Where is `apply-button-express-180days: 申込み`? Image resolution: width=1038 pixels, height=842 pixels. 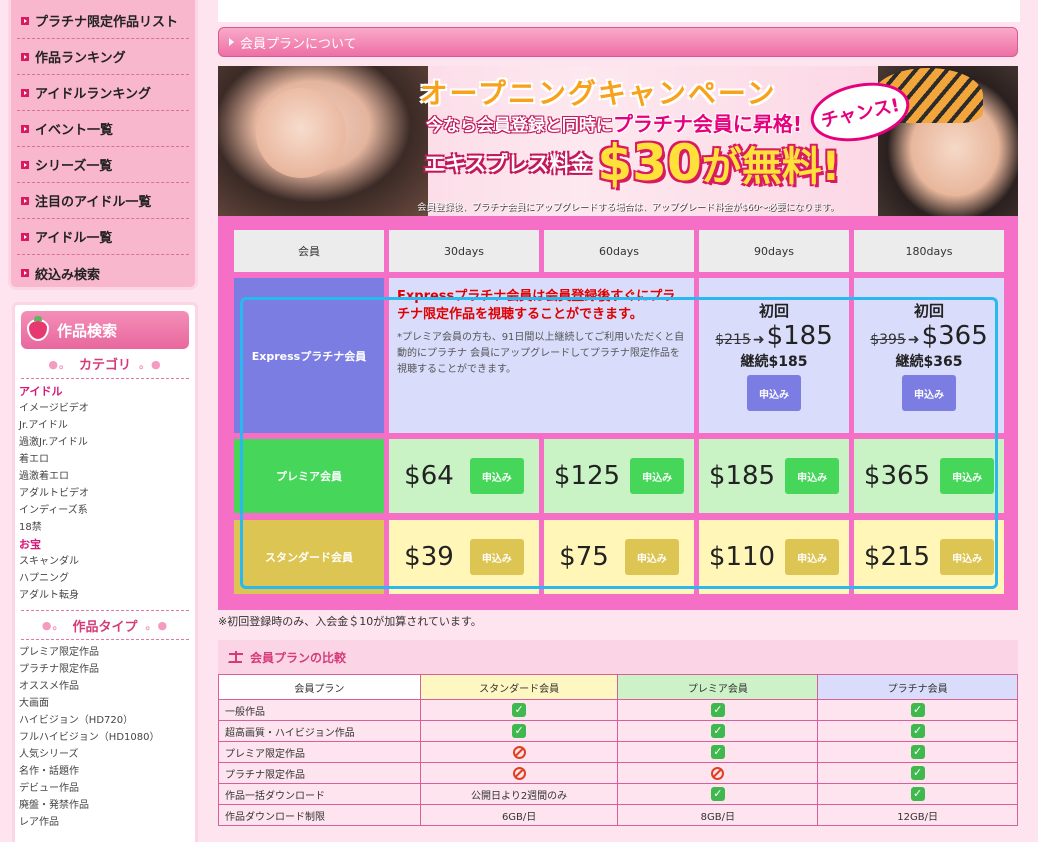
apply-button-express-180days: 申込み is located at coordinates (929, 393).